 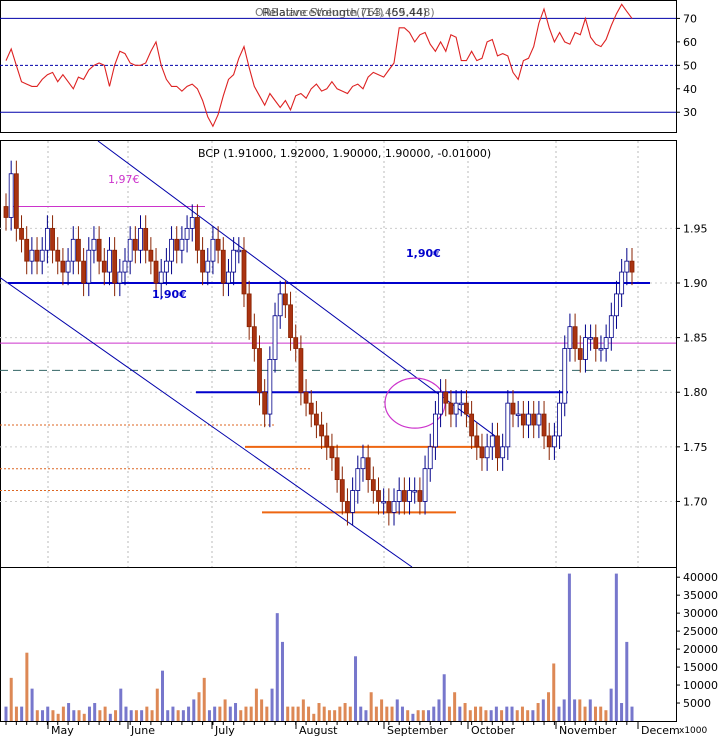 What do you see at coordinates (142, 730) in the screenshot?
I see `x-month-label: June` at bounding box center [142, 730].